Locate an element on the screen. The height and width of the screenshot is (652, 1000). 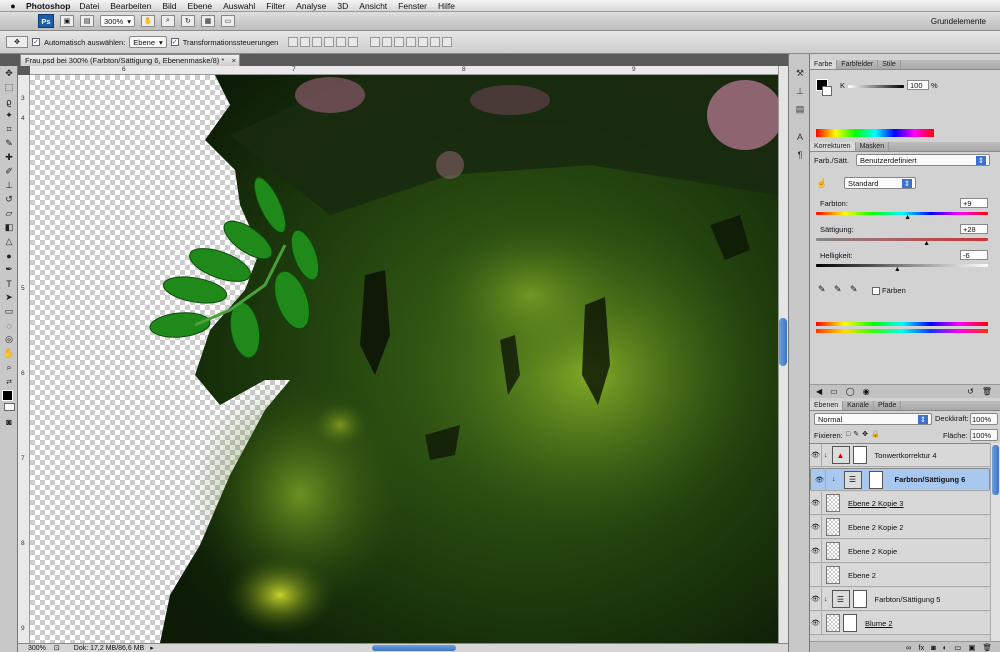
layer-row: 👁 Ebene 2 Kopie is located at coordinates (900, 551).